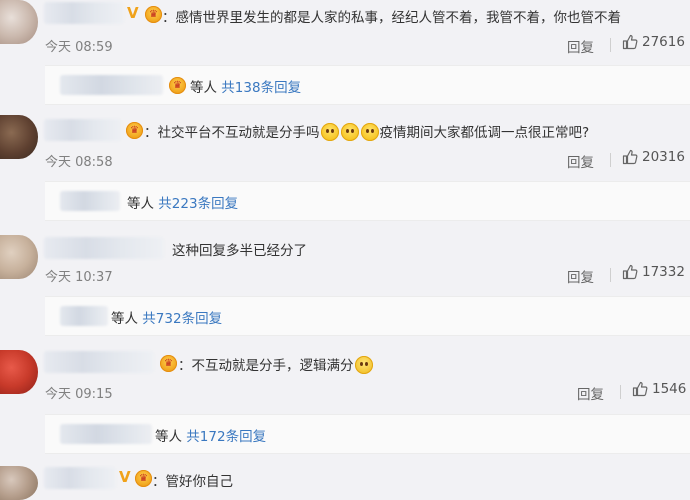 The image size is (690, 500). What do you see at coordinates (192, 482) in the screenshot?
I see `comment-text: ：管好你自己` at bounding box center [192, 482].